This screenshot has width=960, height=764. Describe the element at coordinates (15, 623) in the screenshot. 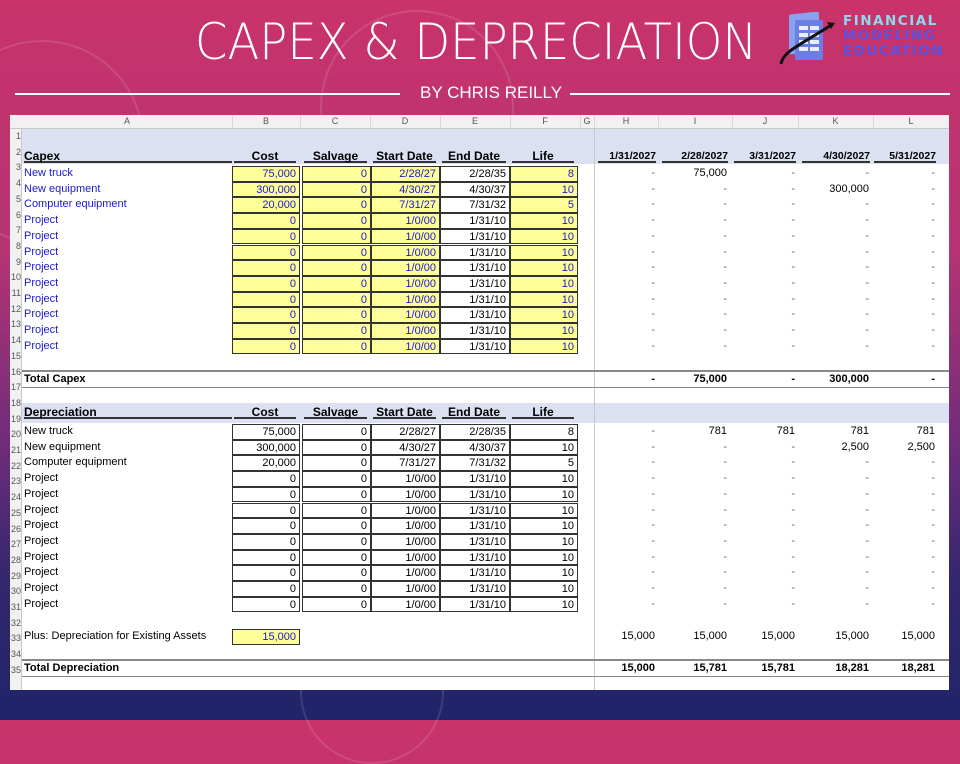

I see `row-number: 32` at that location.